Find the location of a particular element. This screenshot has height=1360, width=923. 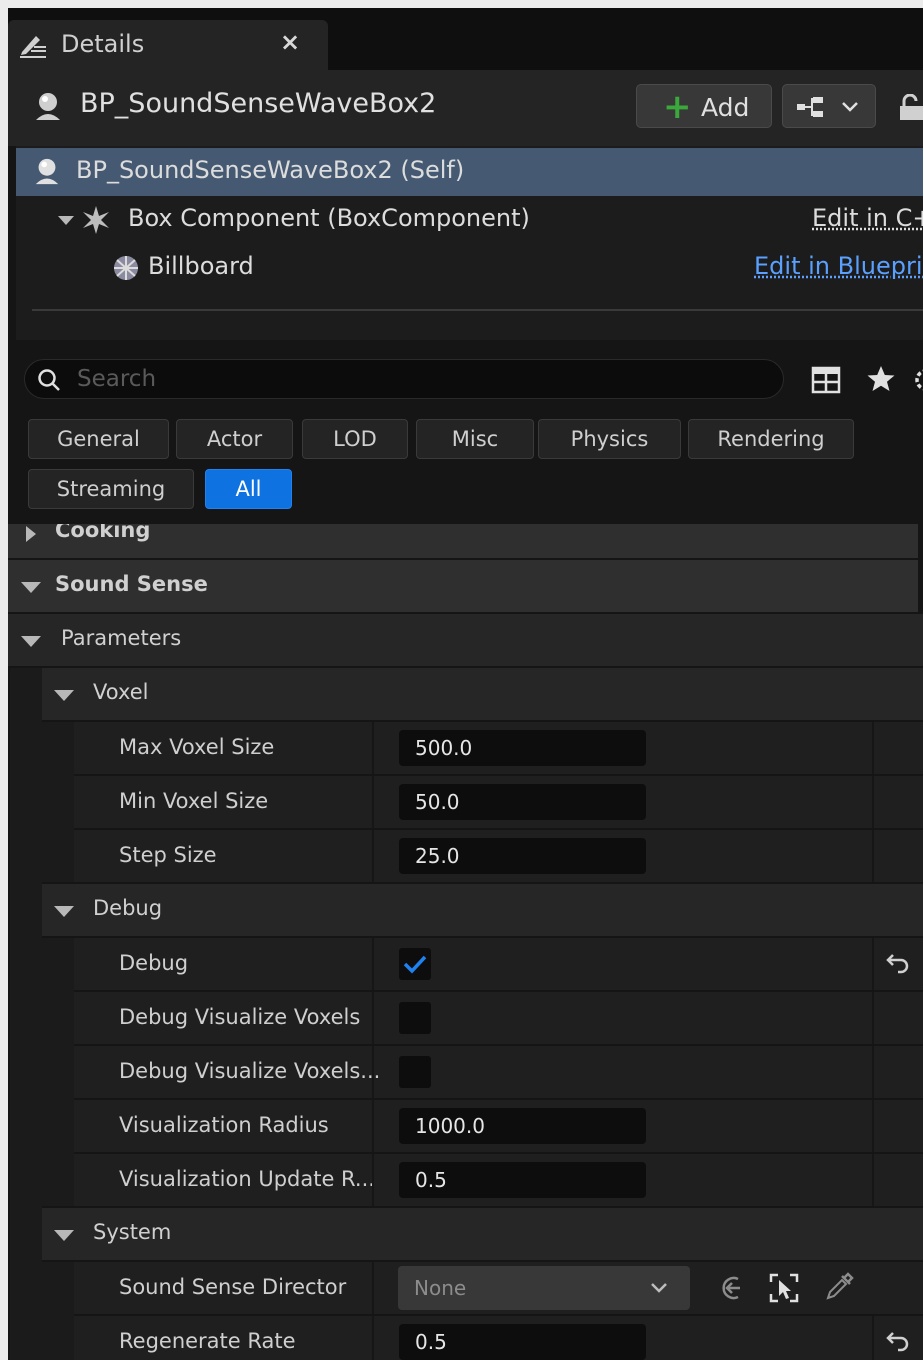

tree-row-billboard: Billboard Edit in Blueprint is located at coordinates (469, 268).